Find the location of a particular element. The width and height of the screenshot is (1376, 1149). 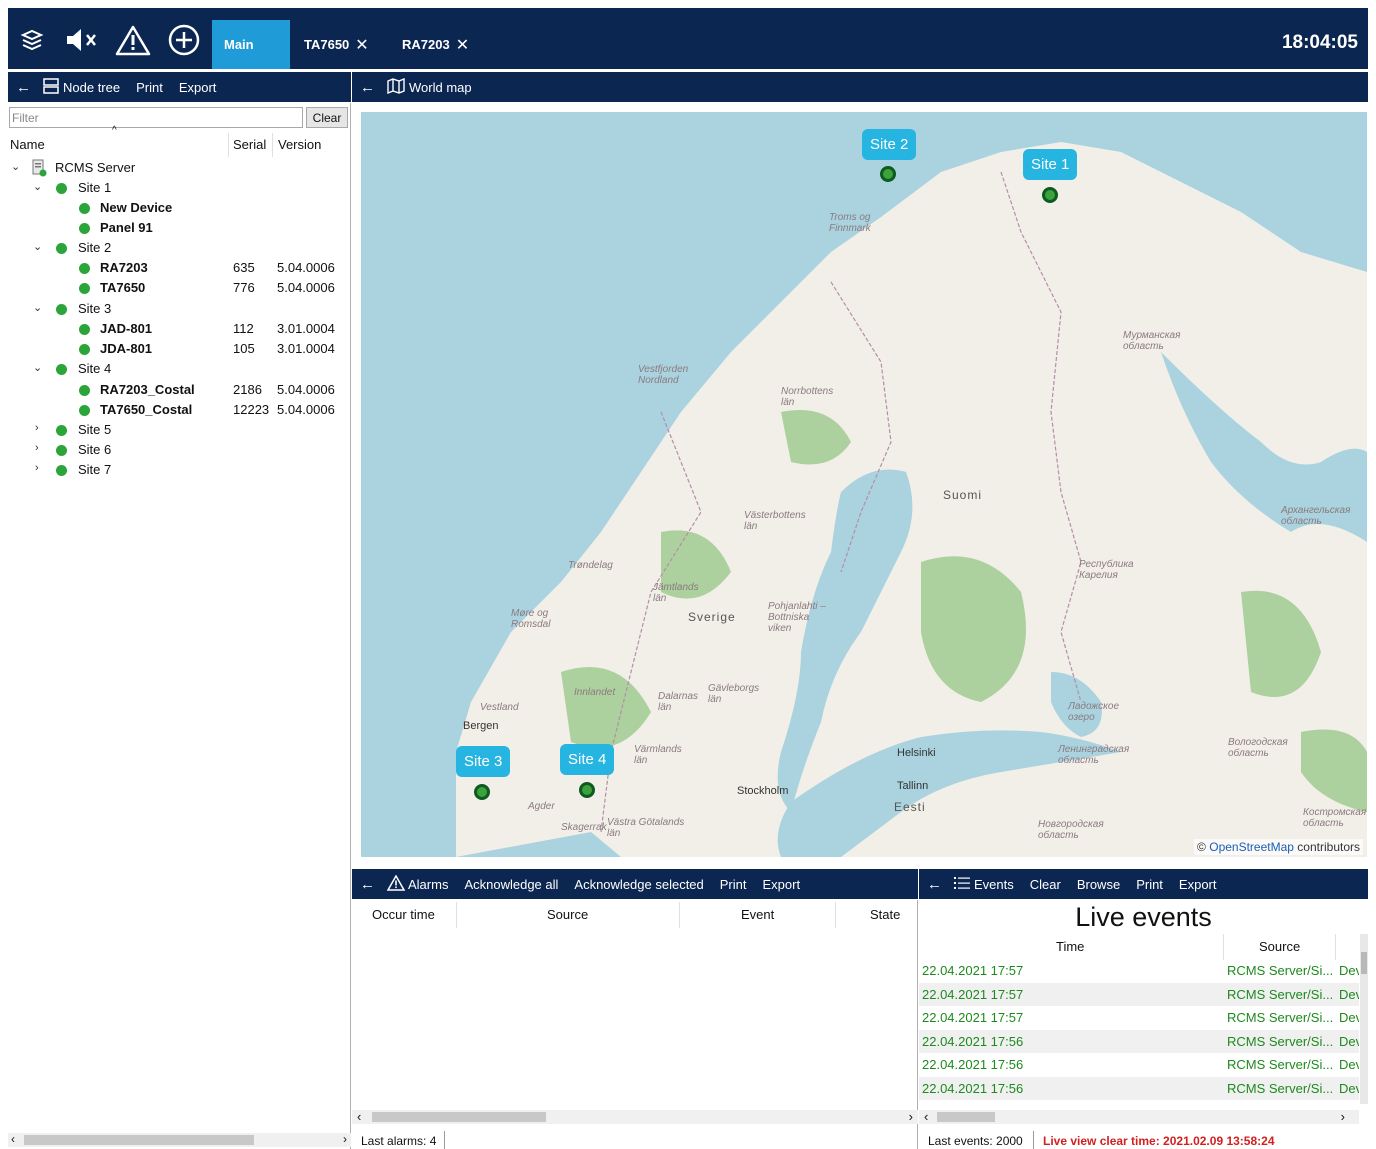

column-separator is located at coordinates (1223, 947).